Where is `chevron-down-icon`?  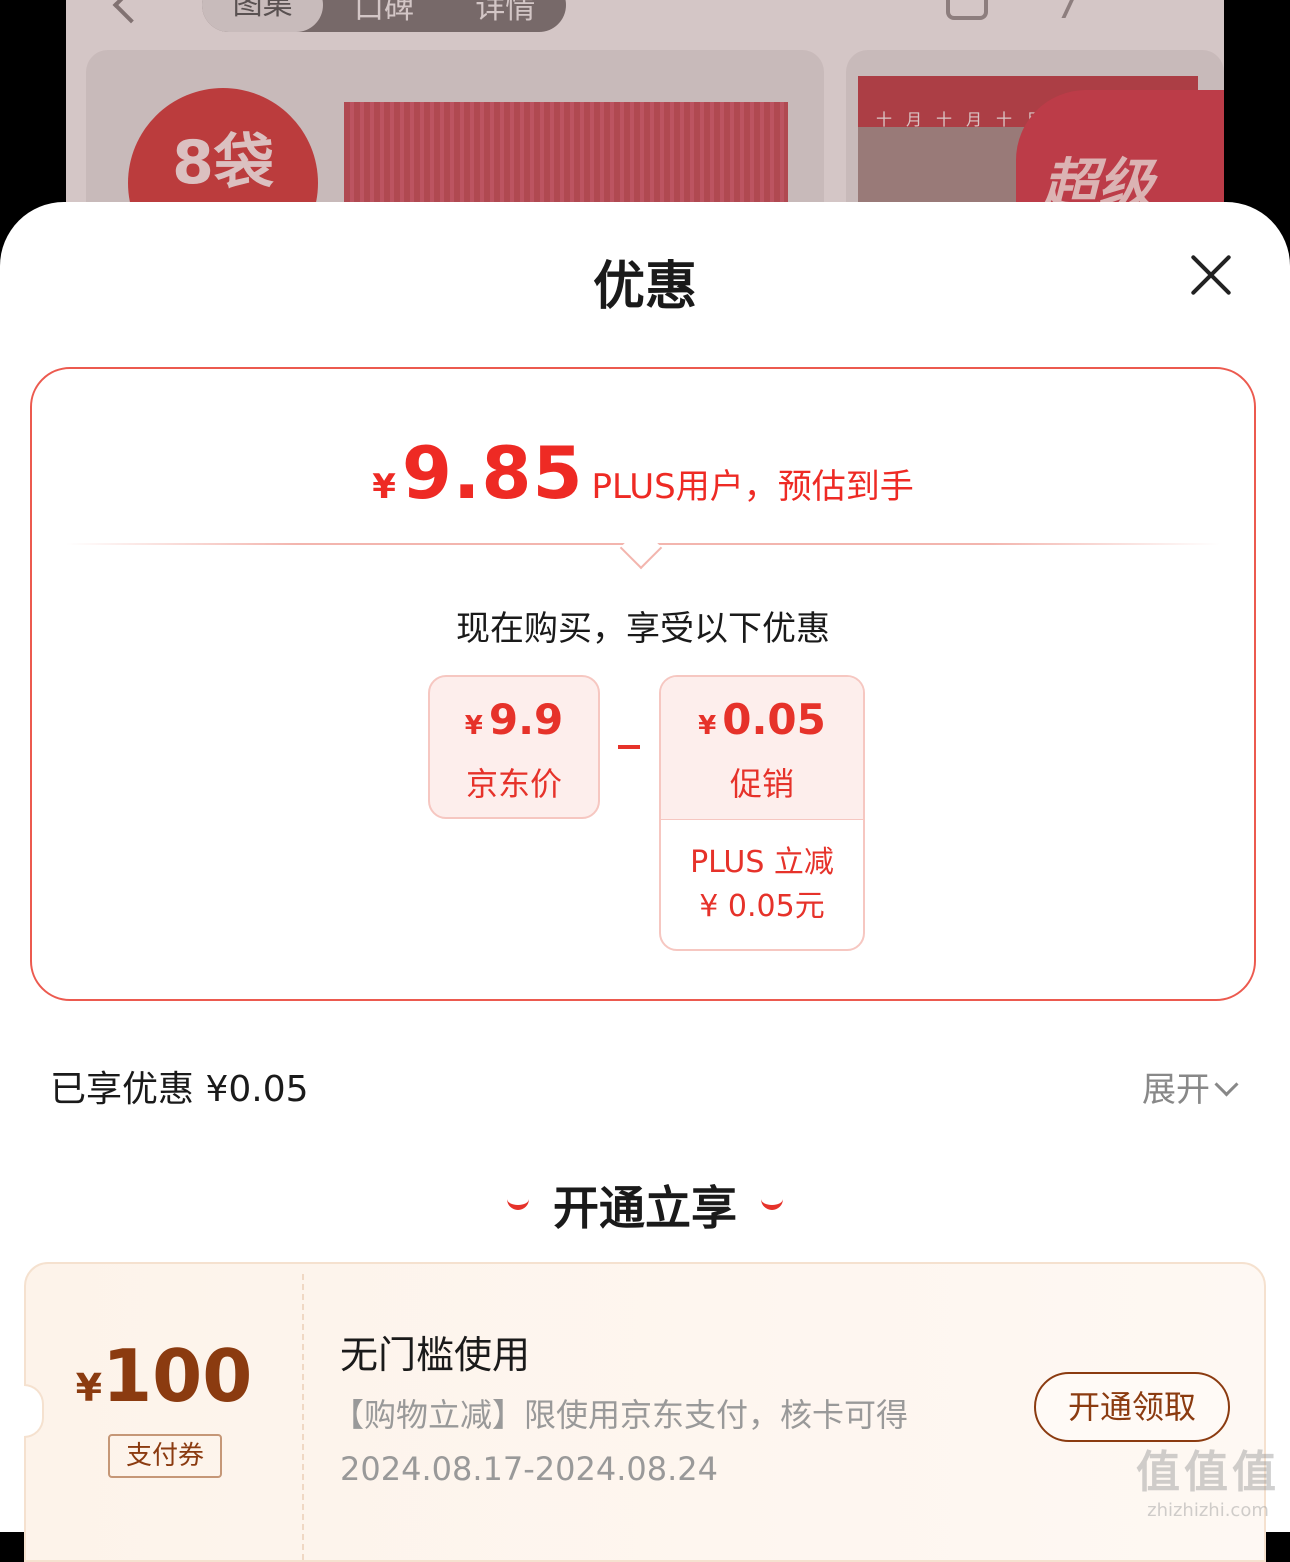
chevron-down-icon is located at coordinates (1226, 1084).